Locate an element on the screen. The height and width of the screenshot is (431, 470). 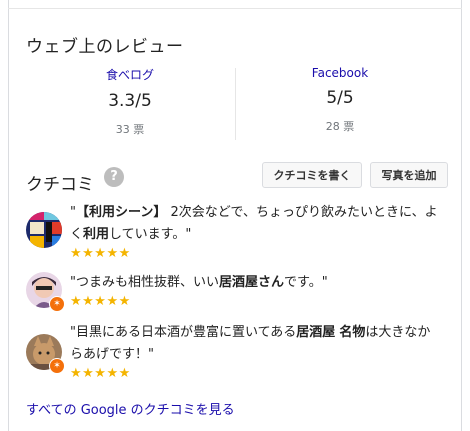
kuchikomi-title: クチコミ is located at coordinates (60, 185).